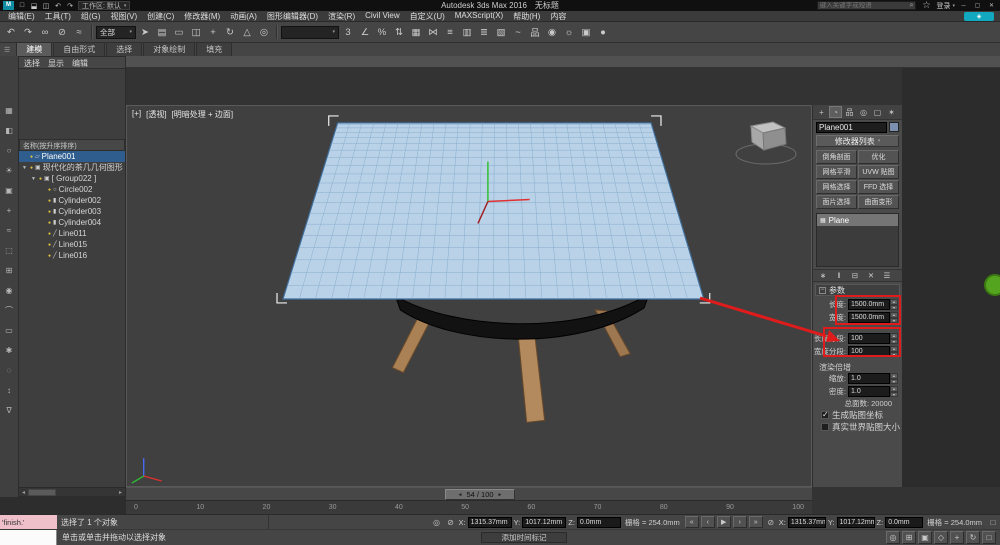 The width and height of the screenshot is (1000, 545). Describe the element at coordinates (500, 62) in the screenshot. I see `ribbon-collapsed-panel` at that location.